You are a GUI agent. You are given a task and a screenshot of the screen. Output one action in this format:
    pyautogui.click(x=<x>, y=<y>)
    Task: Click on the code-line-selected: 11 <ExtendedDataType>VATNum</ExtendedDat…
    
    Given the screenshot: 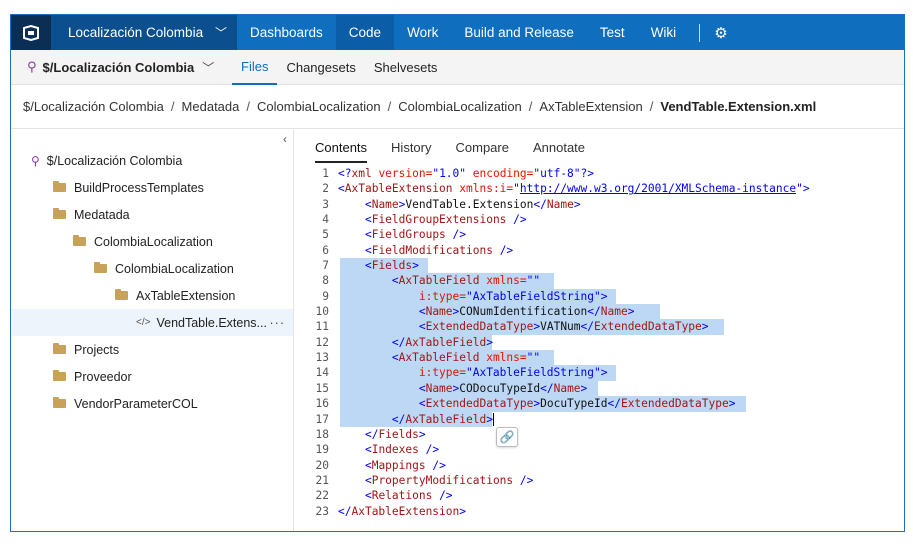 What is the action you would take?
    pyautogui.click(x=599, y=327)
    